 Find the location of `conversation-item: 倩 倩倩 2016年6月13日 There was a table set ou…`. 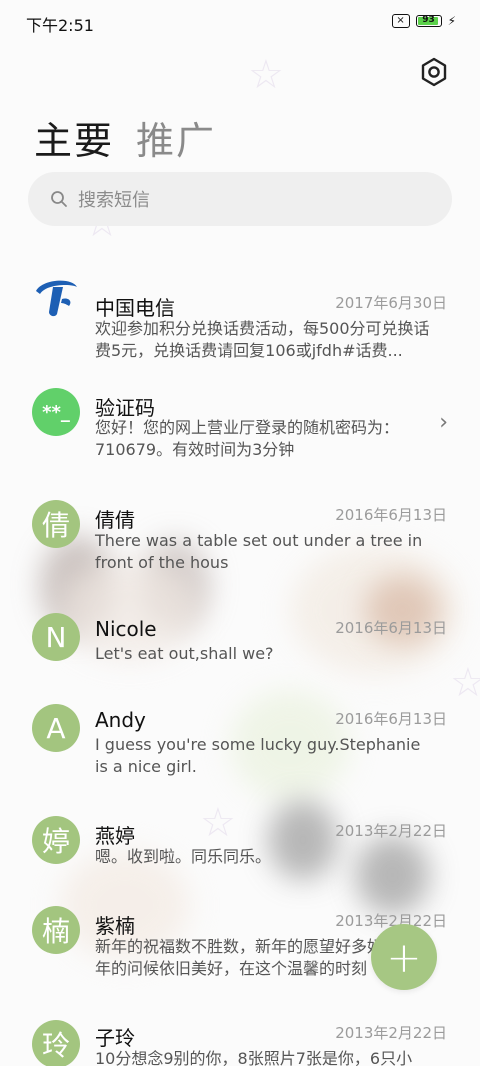

conversation-item: 倩 倩倩 2016年6月13日 There was a table set ou… is located at coordinates (240, 545).